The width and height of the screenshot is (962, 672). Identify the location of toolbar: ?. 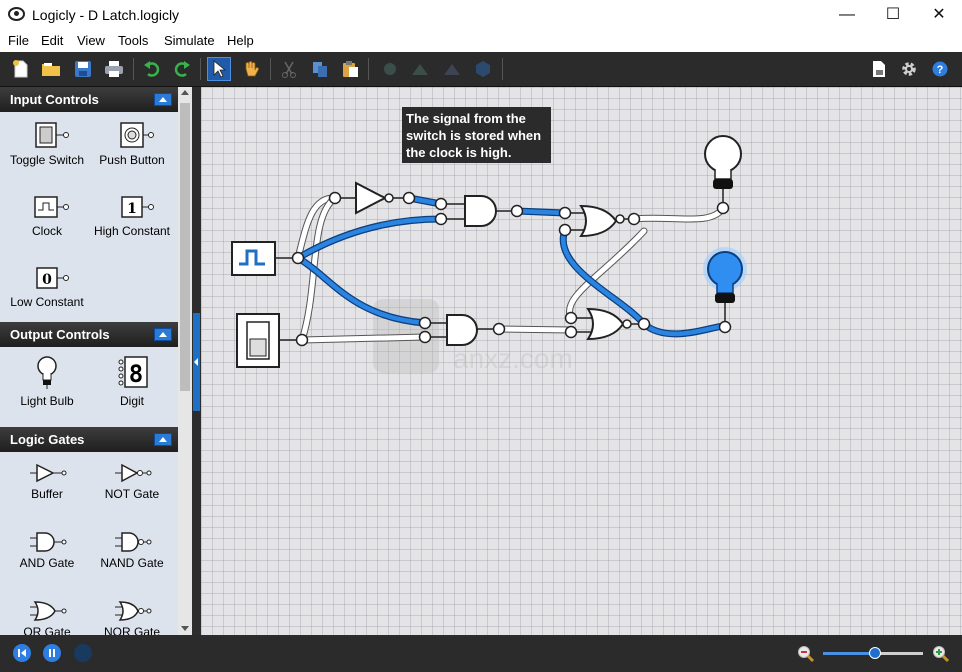
(481, 69).